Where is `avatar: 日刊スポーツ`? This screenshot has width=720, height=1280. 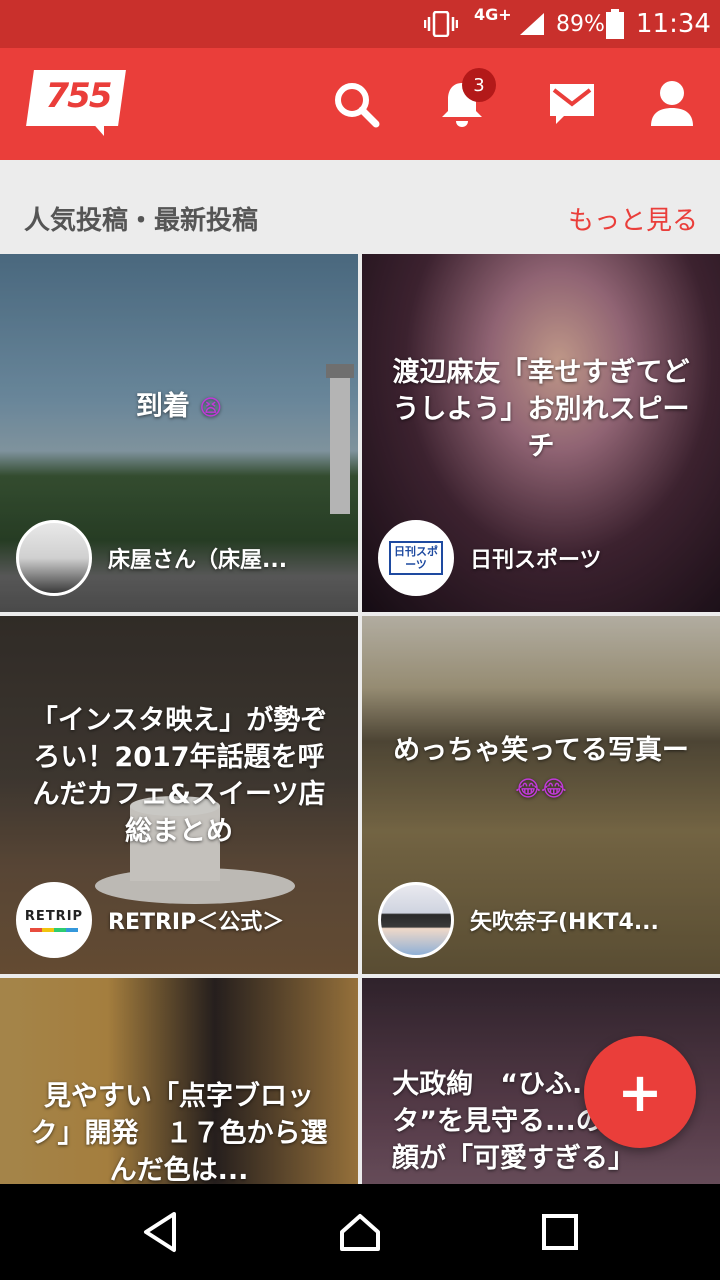
avatar: 日刊スポーツ is located at coordinates (416, 558).